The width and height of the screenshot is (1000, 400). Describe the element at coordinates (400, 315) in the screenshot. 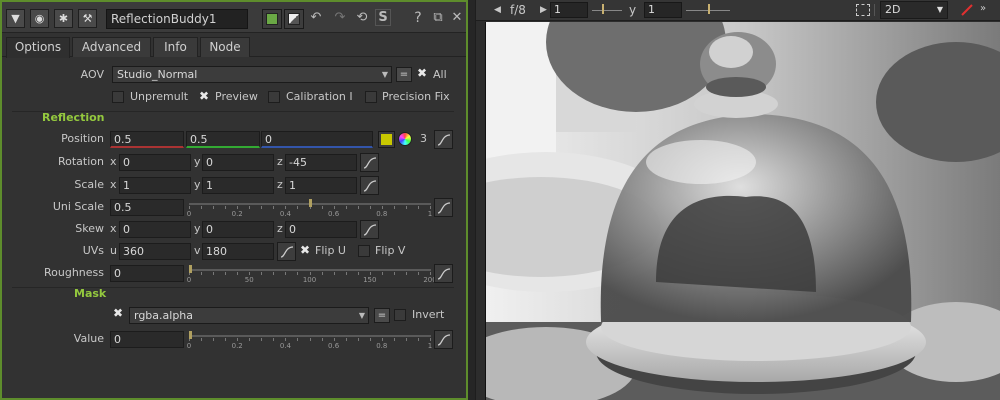

I see `invert-checkbox` at that location.